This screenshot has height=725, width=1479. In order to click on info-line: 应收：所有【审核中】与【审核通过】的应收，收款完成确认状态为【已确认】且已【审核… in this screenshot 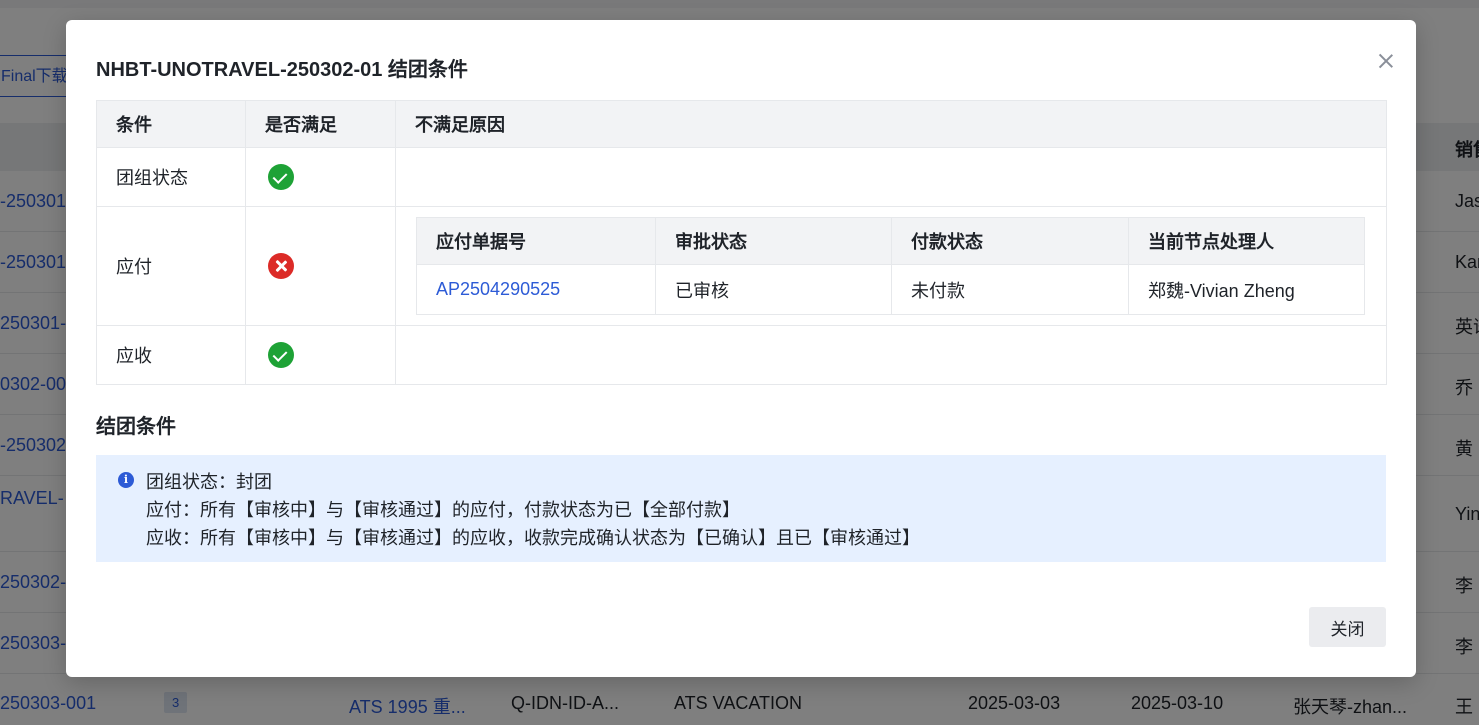, I will do `click(533, 538)`.